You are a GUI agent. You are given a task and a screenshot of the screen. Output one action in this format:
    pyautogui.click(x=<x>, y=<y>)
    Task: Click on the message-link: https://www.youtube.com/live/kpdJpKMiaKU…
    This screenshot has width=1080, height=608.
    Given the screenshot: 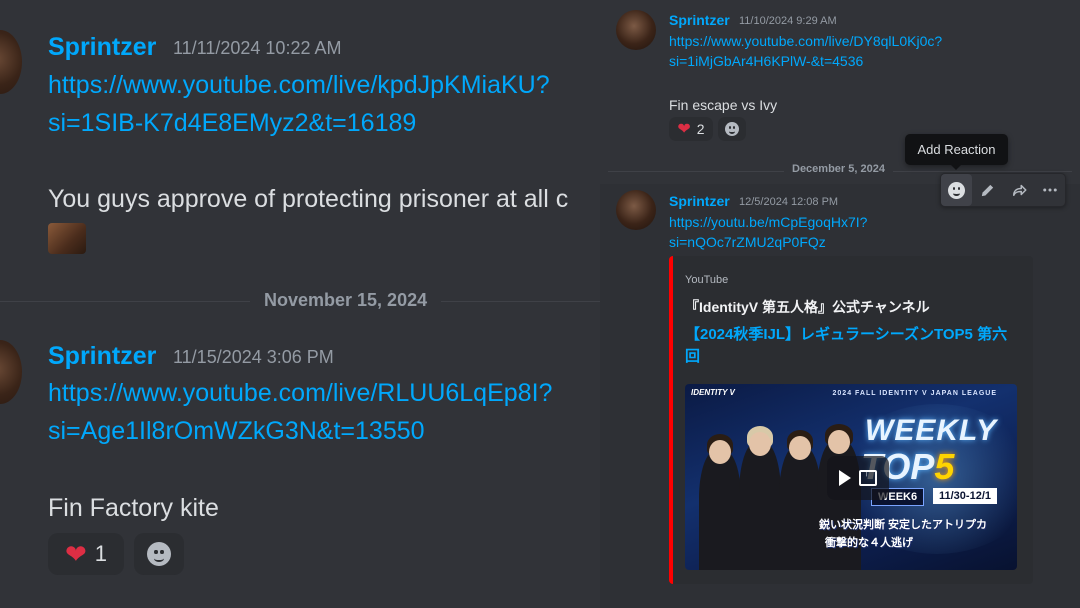 What is the action you would take?
    pyautogui.click(x=299, y=104)
    